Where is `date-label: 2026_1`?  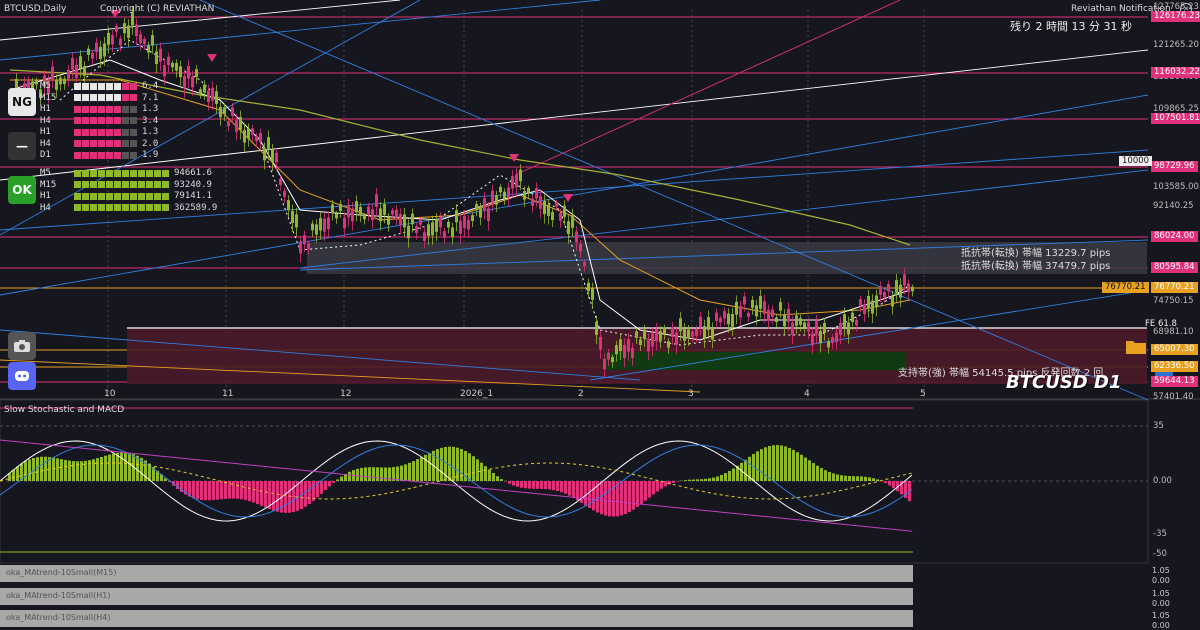 date-label: 2026_1 is located at coordinates (477, 394).